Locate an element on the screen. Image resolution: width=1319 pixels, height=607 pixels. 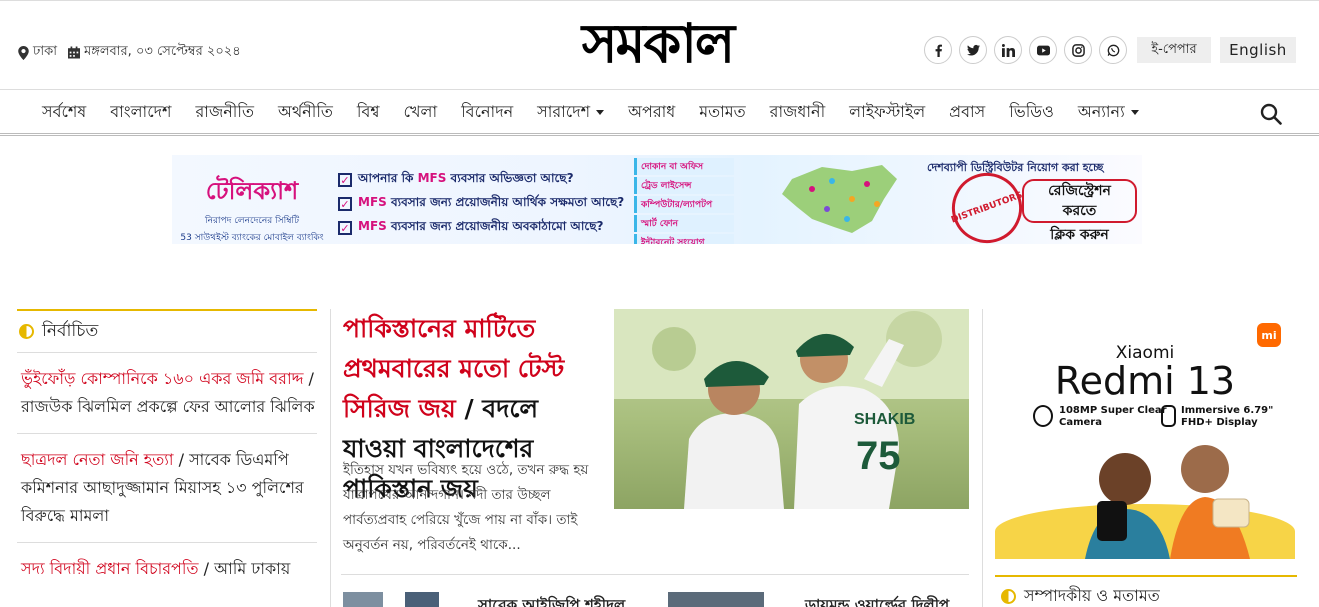
nav-item-others: অন্যান্য is located at coordinates (1108, 112).